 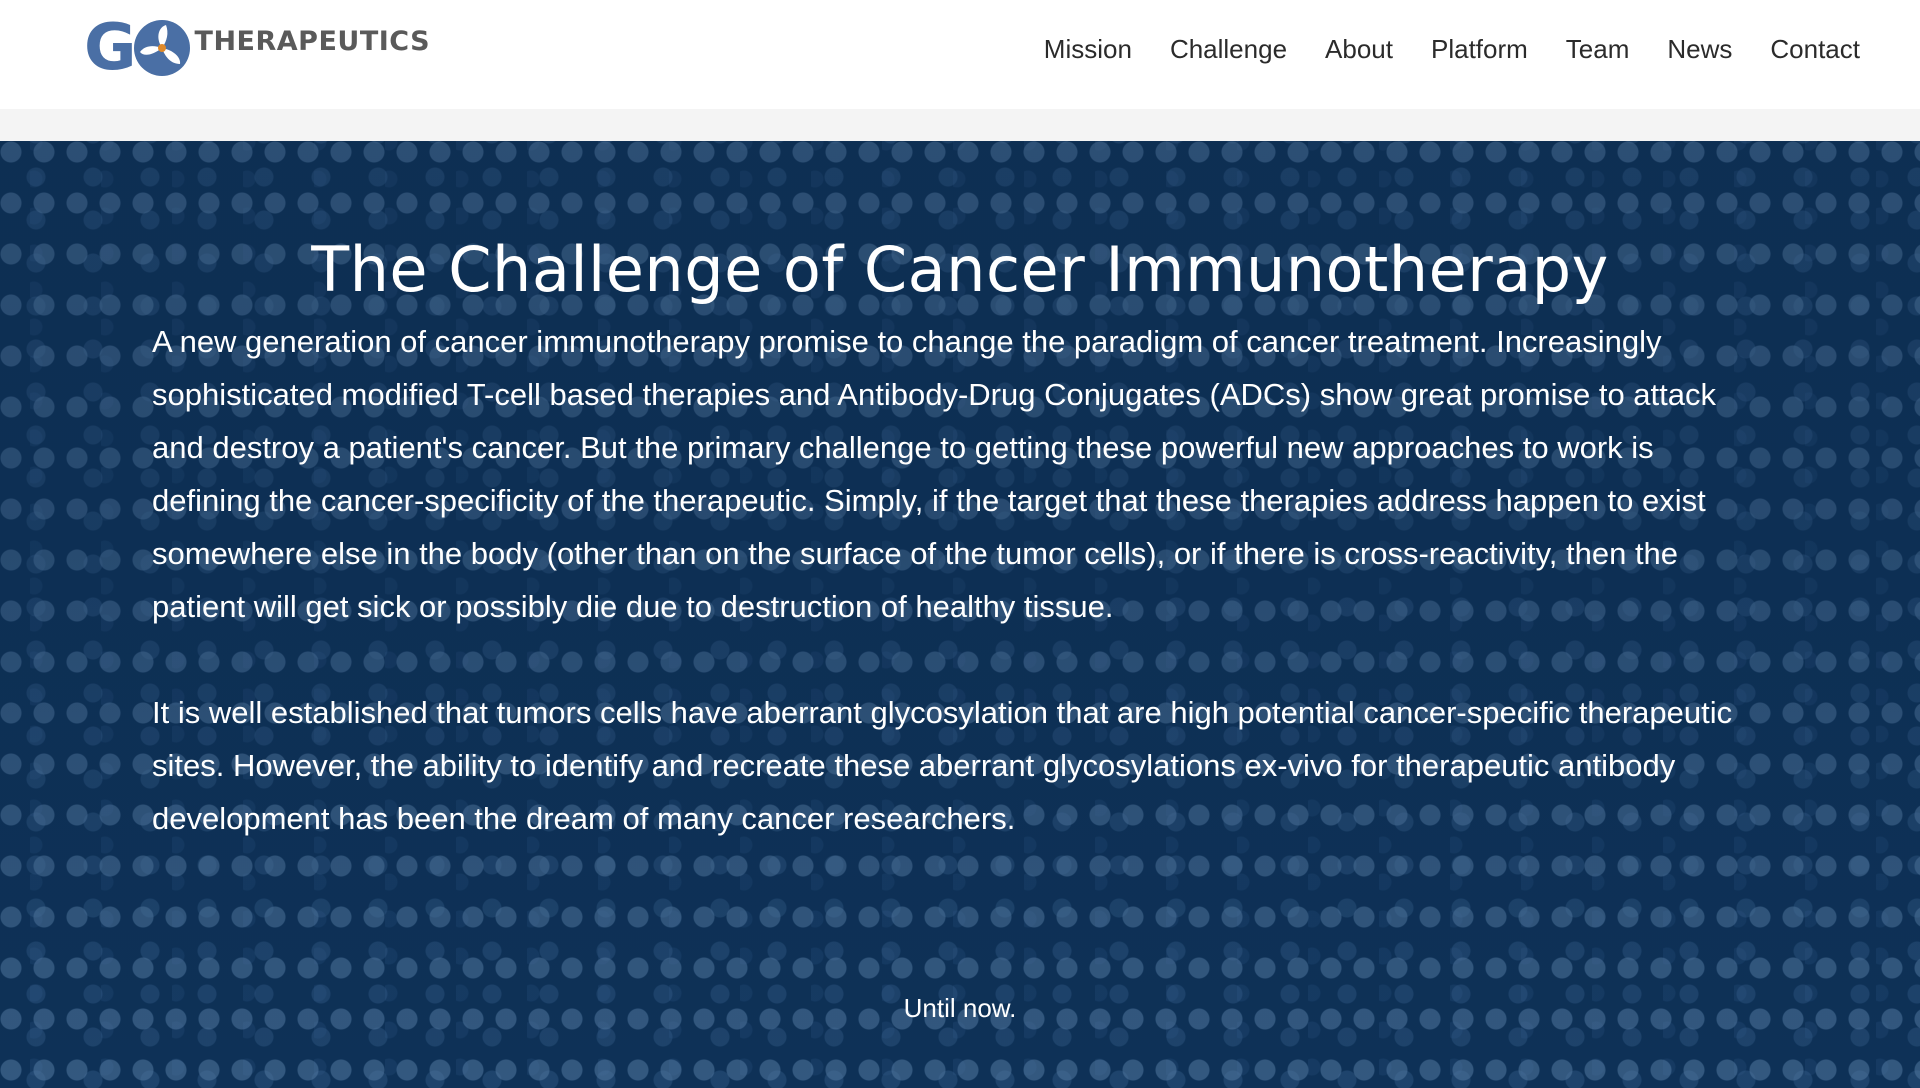 I want to click on nav-item-news: News, so click(x=1699, y=49).